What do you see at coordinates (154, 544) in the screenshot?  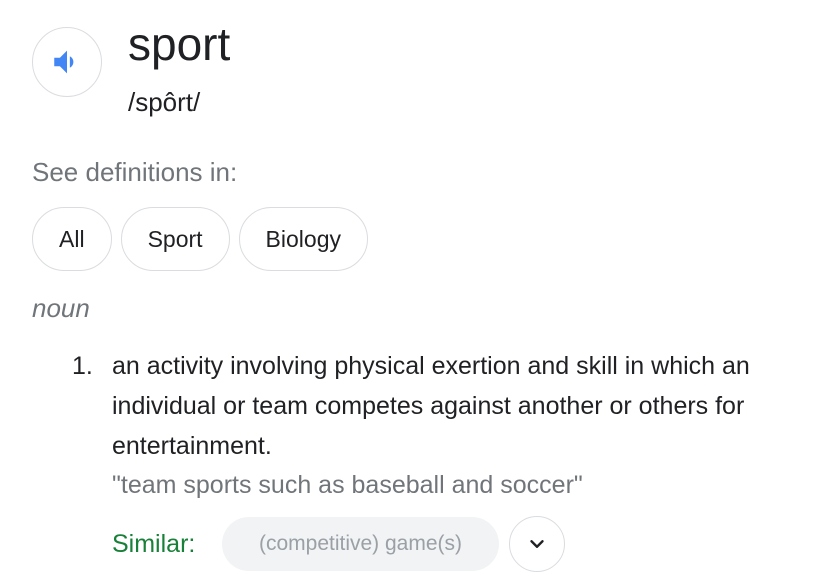 I see `similar-label: Similar:` at bounding box center [154, 544].